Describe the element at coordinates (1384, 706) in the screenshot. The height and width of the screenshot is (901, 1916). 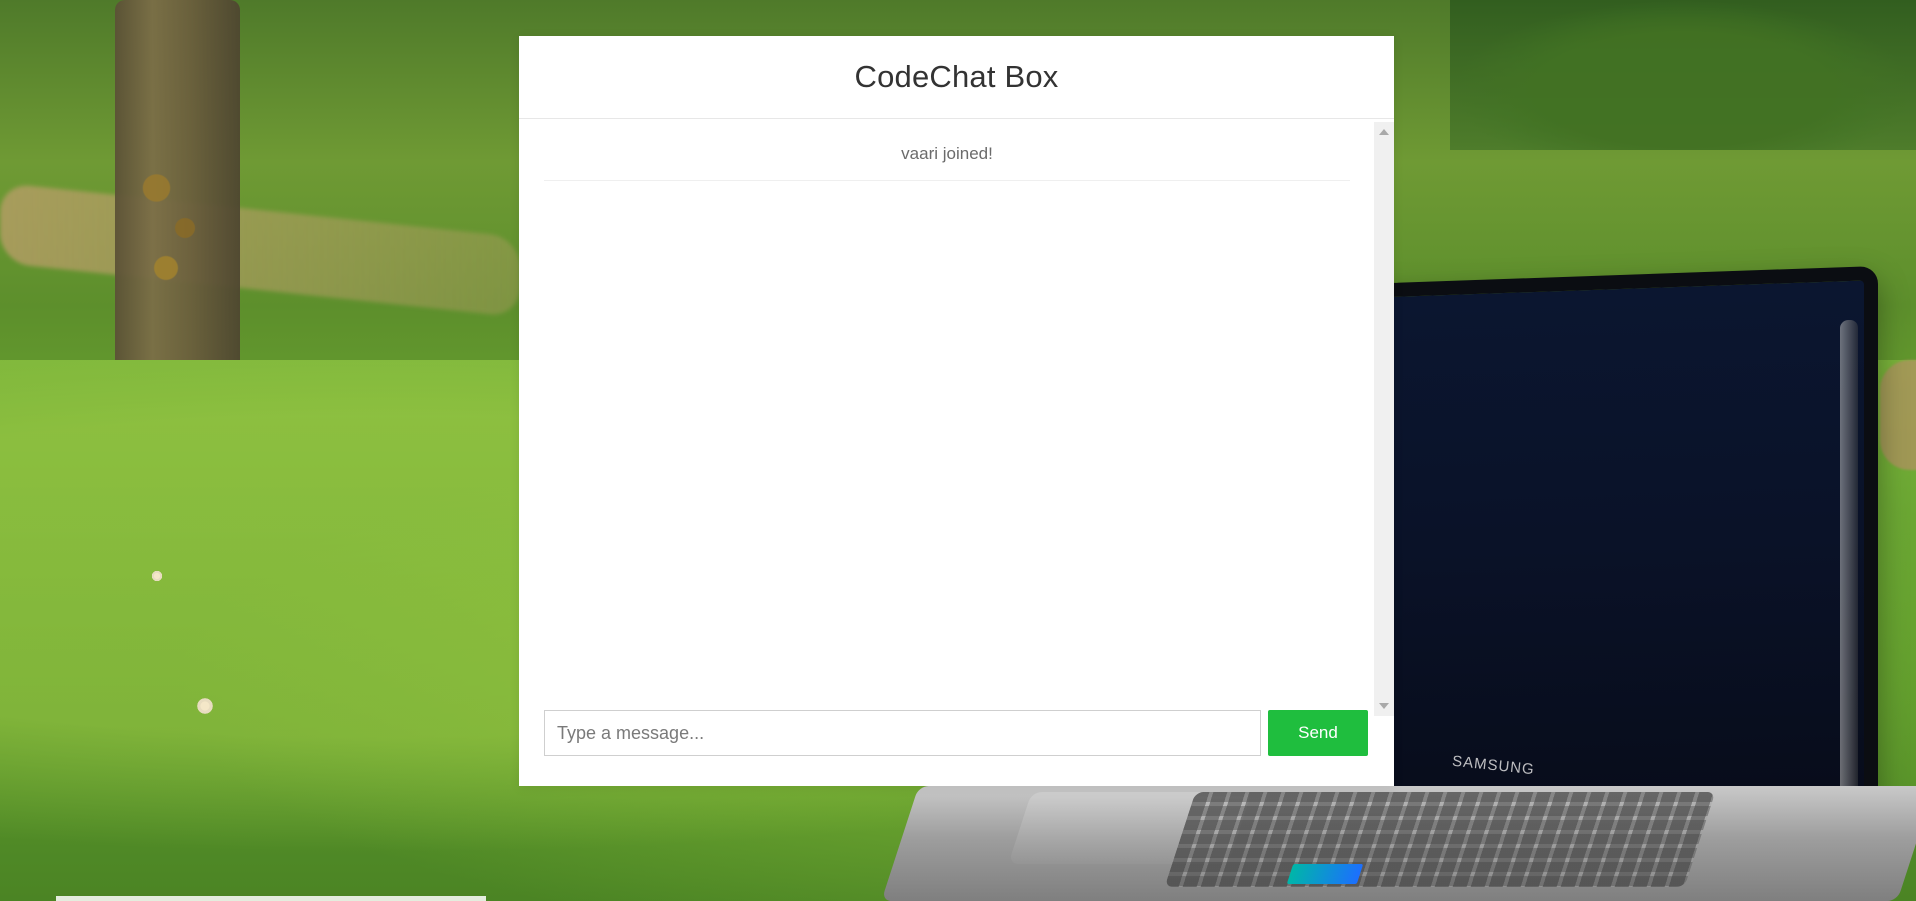
I see `scroll-down-icon` at that location.